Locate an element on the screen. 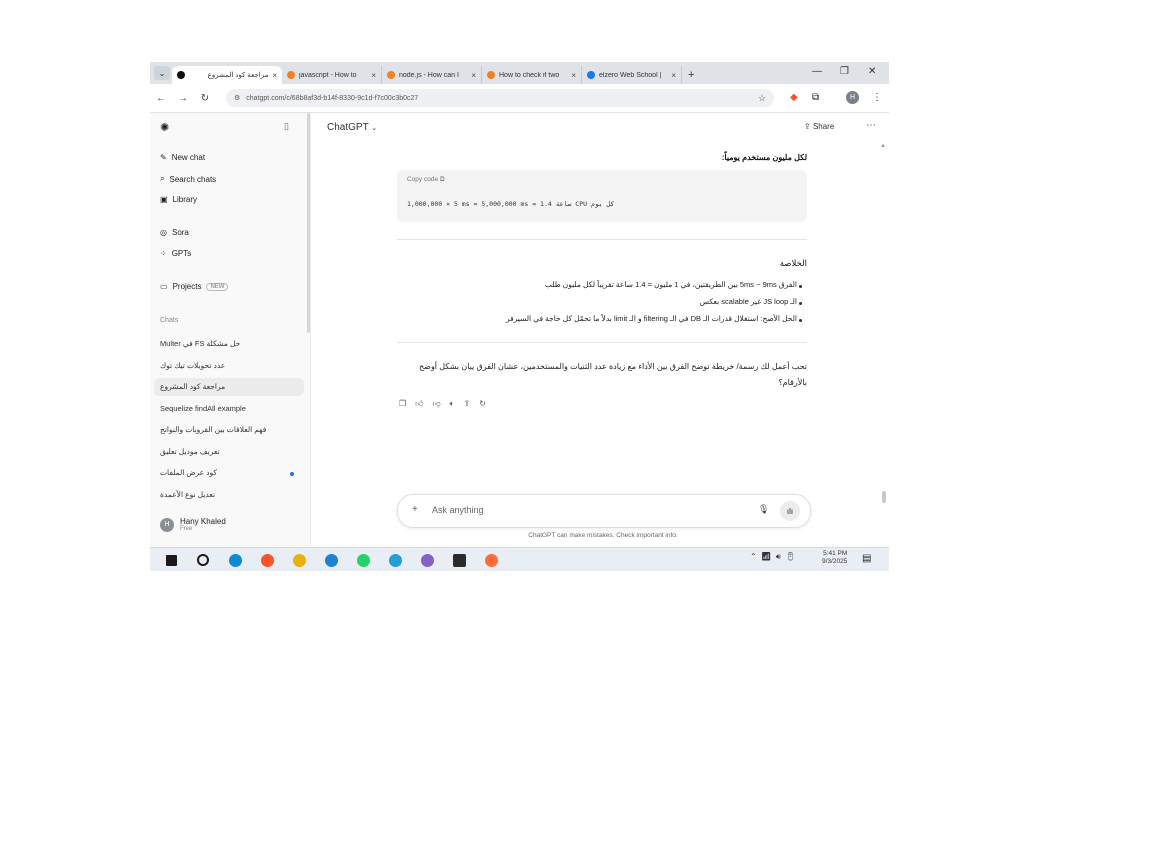  sidebar-item-label: Projects is located at coordinates (187, 286).